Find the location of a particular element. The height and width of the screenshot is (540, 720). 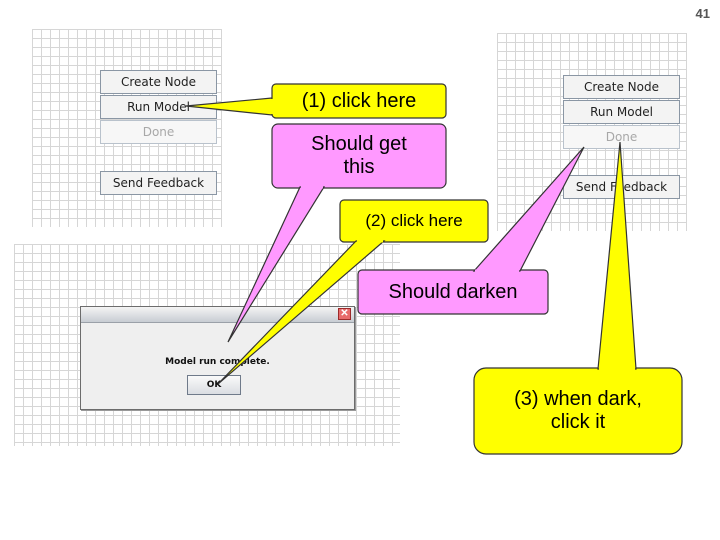

callout-should-darken-tail is located at coordinates (528, 209).